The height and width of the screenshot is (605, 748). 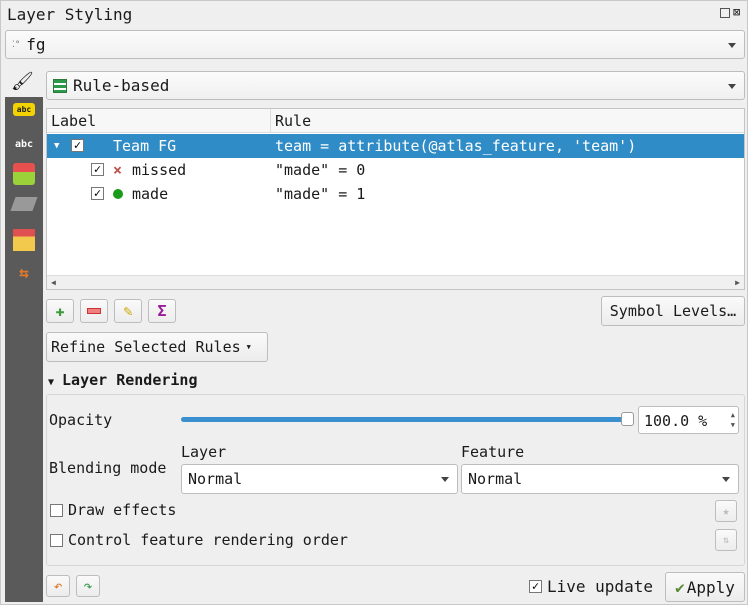 What do you see at coordinates (123, 380) in the screenshot?
I see `layer-rendering-header: ▼ Layer Rendering` at bounding box center [123, 380].